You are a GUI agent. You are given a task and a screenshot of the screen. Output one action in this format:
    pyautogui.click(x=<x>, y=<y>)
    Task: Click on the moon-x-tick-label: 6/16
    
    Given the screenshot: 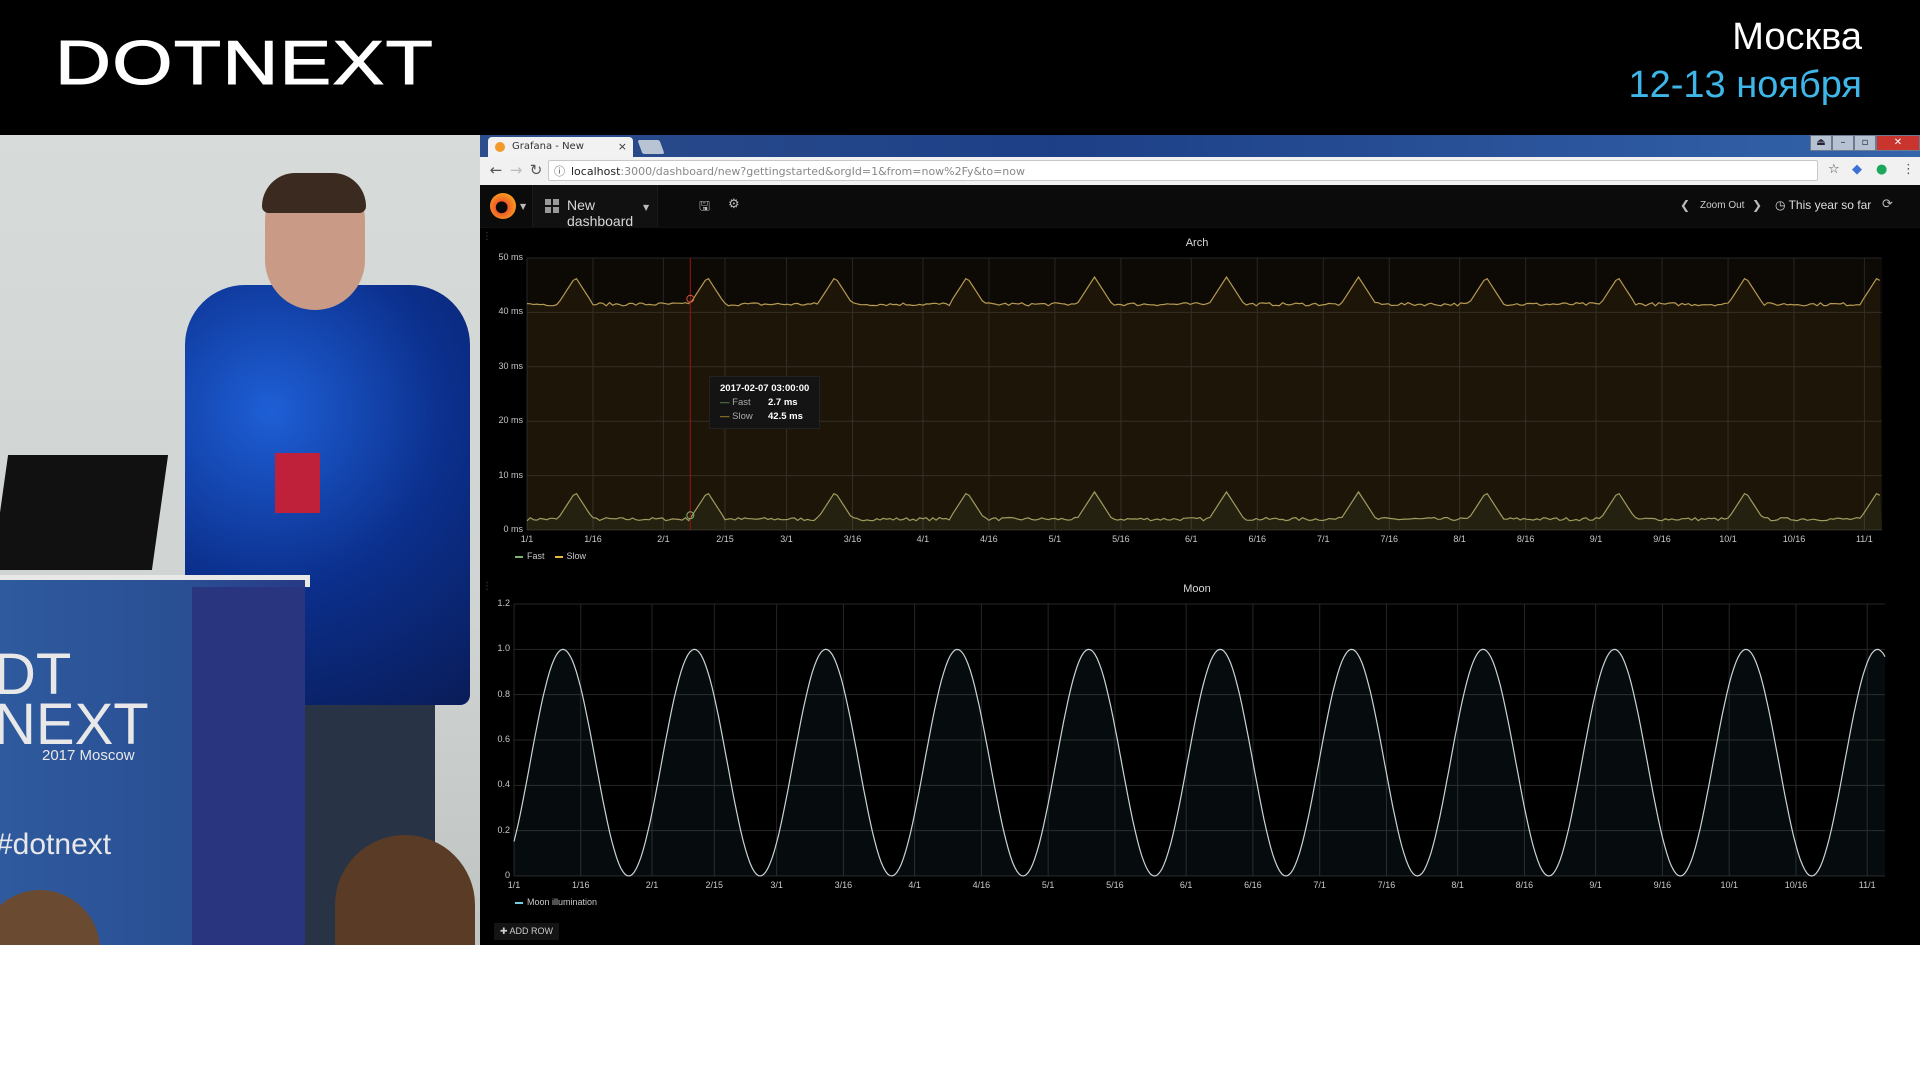 What is the action you would take?
    pyautogui.click(x=1253, y=885)
    